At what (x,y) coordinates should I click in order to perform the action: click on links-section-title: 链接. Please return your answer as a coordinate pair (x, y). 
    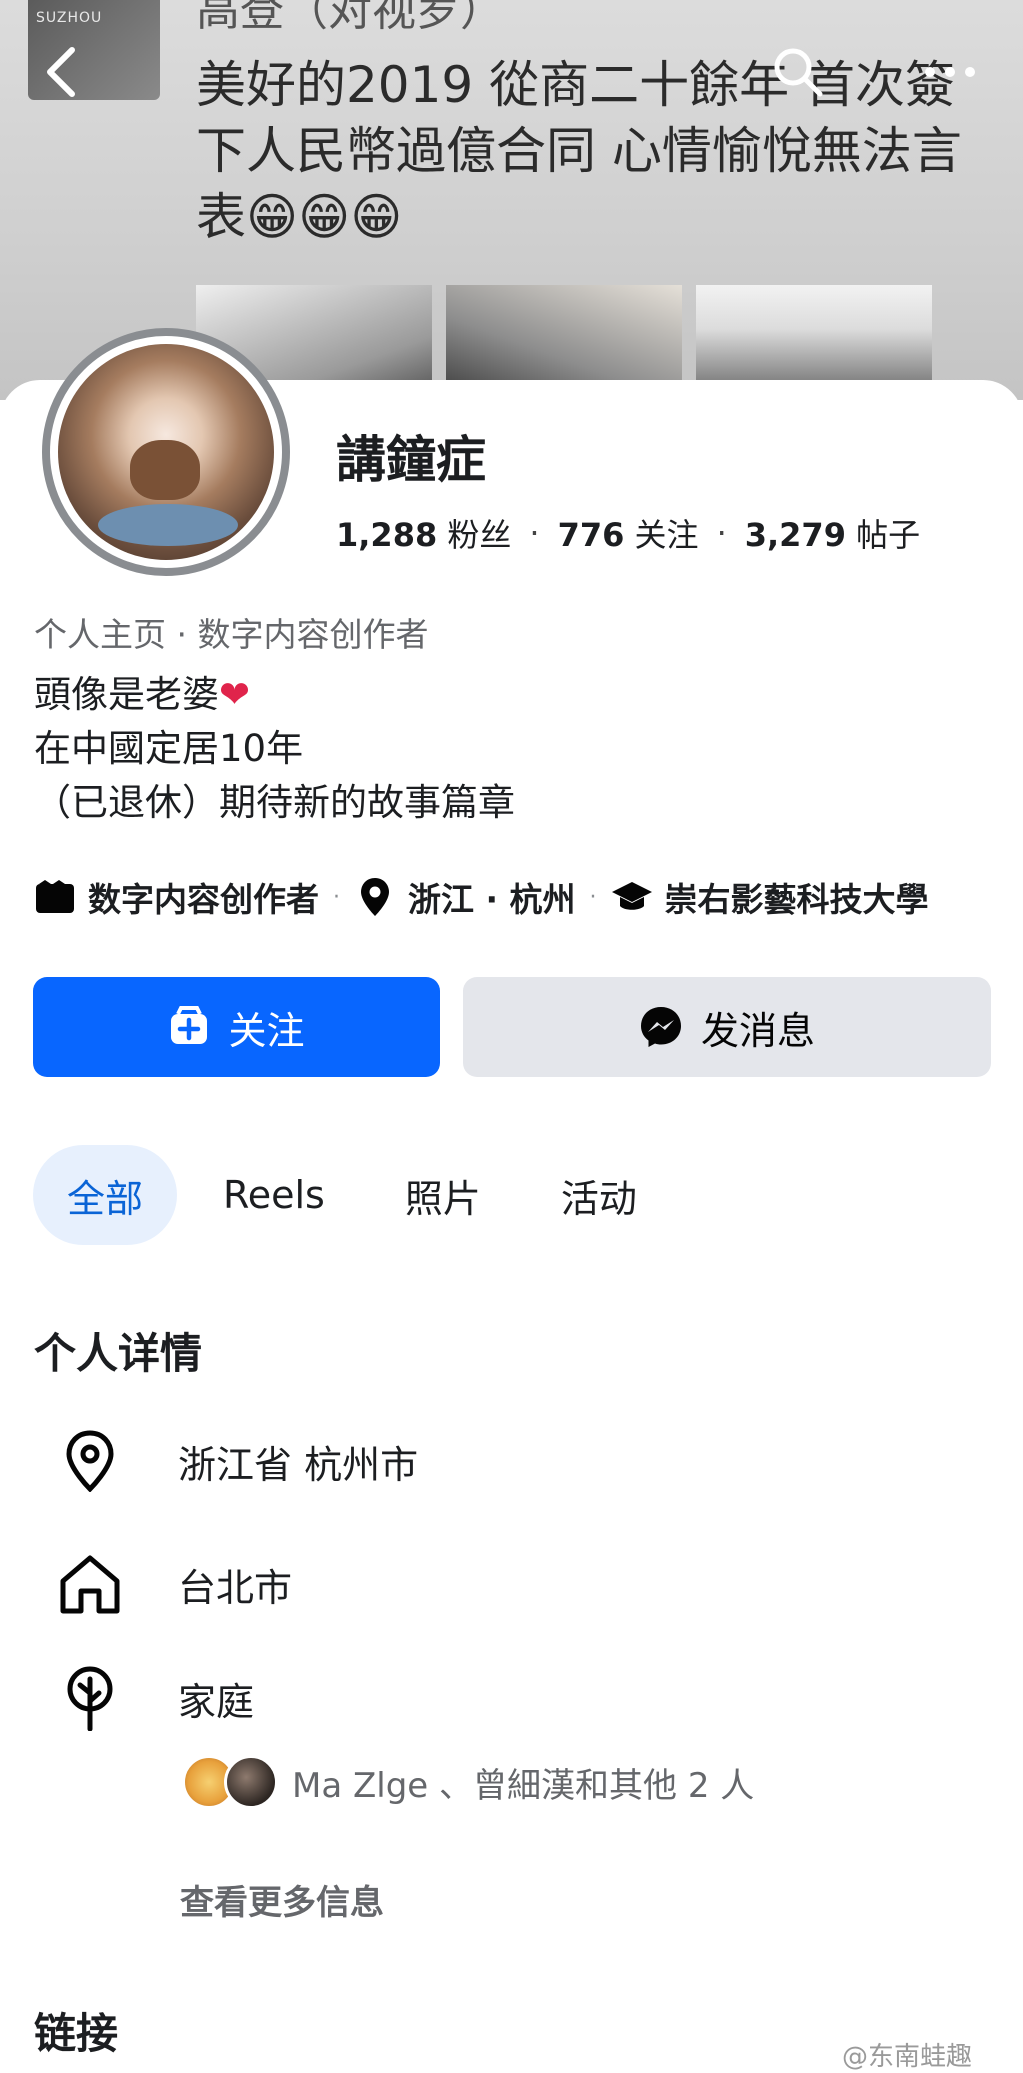
    Looking at the image, I should click on (76, 2033).